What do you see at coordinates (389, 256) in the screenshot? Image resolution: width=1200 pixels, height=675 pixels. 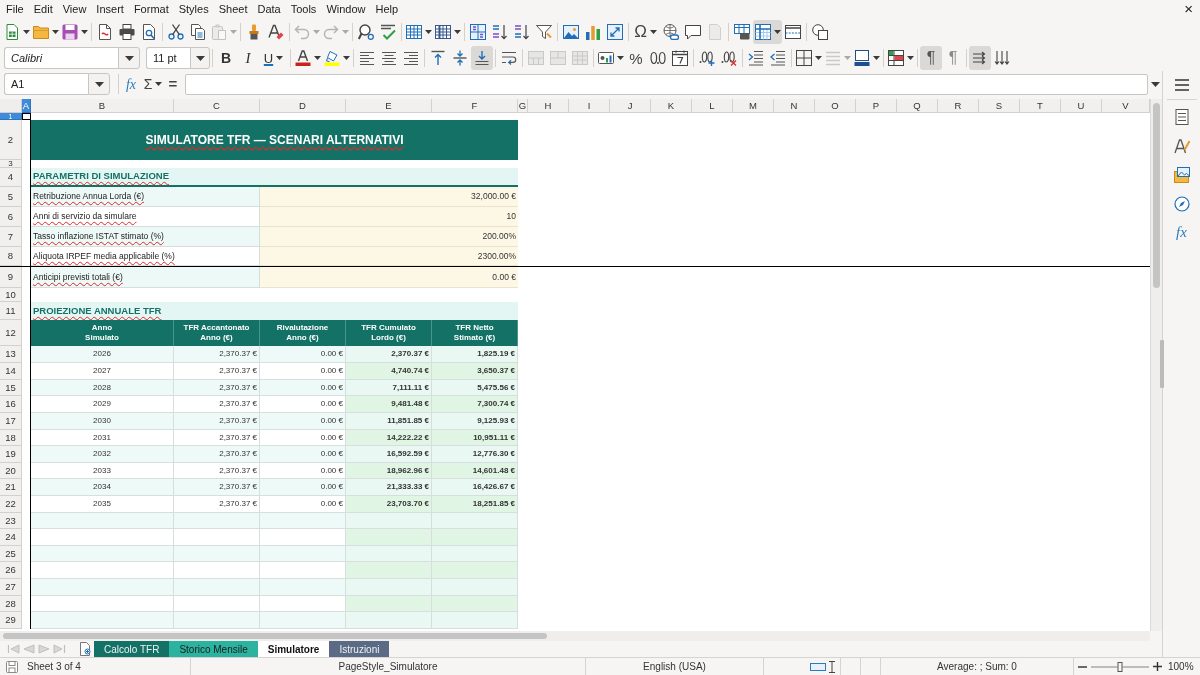 I see `value-cell: 2300.00%` at bounding box center [389, 256].